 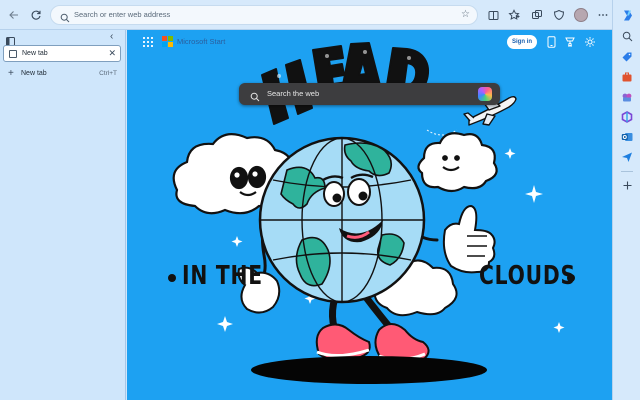 What do you see at coordinates (627, 171) in the screenshot?
I see `sidebar-divider` at bounding box center [627, 171].